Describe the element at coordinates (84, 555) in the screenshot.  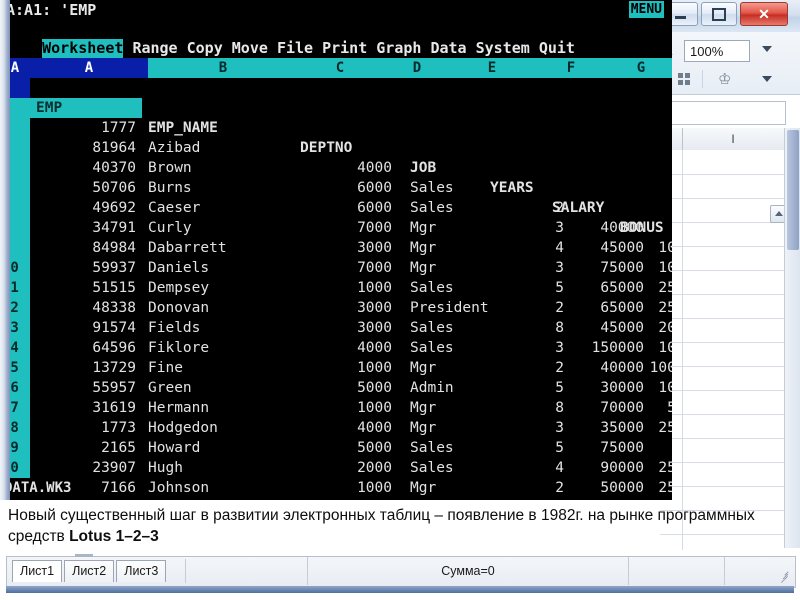
I see `sheet-tab-marker` at that location.